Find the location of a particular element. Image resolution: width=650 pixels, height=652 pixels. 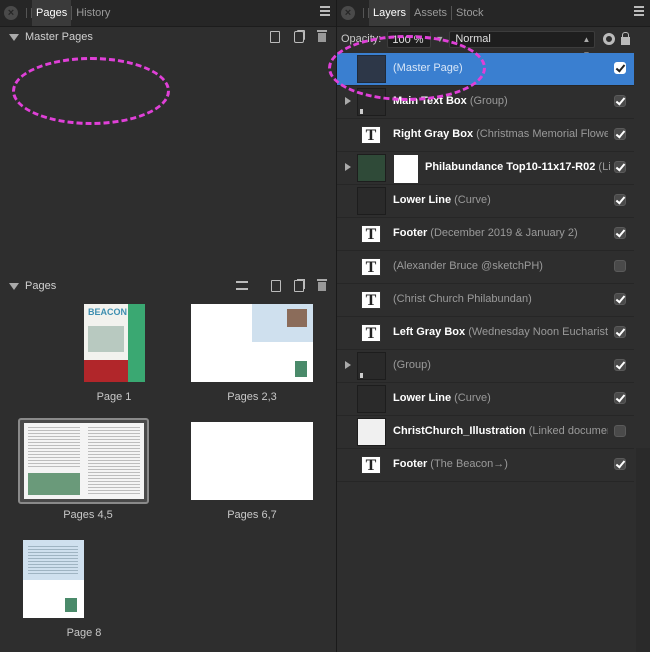

tab-pages: Pages is located at coordinates (52, 13).